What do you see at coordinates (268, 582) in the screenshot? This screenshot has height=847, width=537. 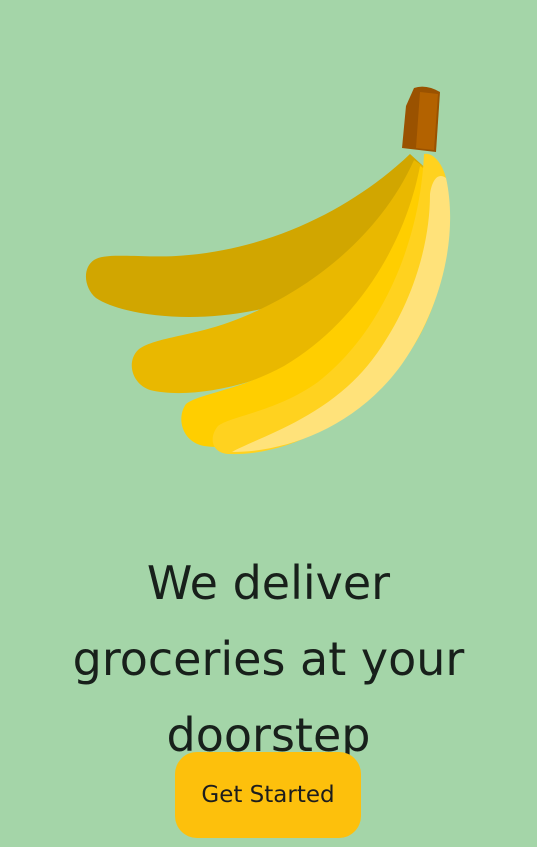 I see `headline-line-1: We deliver` at bounding box center [268, 582].